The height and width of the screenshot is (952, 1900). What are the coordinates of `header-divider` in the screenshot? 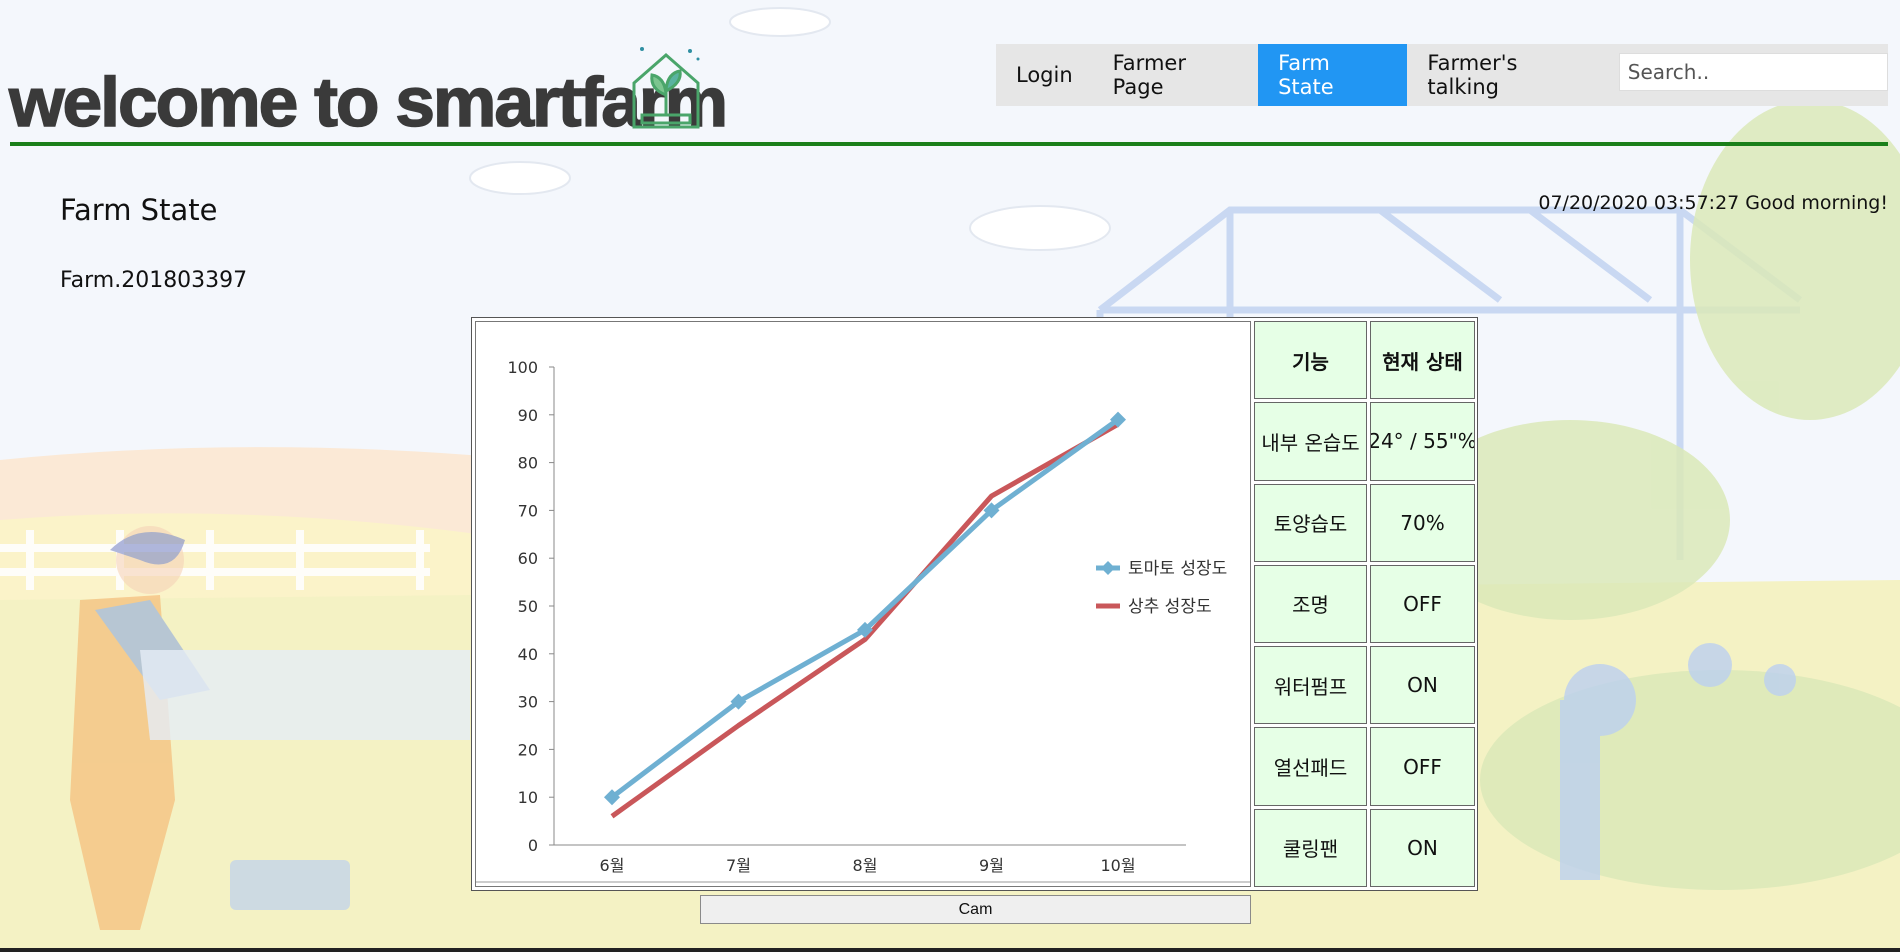 It's located at (949, 144).